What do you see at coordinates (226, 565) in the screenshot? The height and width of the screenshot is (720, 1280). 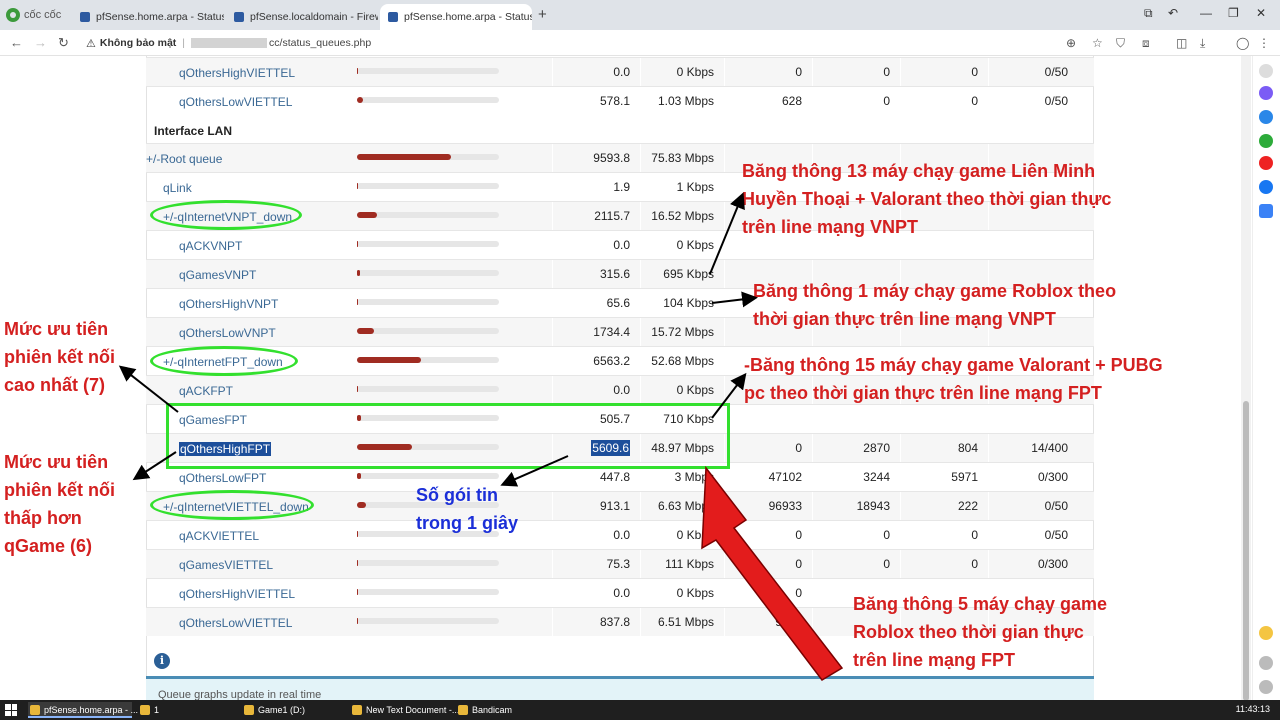 I see `queue-name: qGamesVIETTEL` at bounding box center [226, 565].